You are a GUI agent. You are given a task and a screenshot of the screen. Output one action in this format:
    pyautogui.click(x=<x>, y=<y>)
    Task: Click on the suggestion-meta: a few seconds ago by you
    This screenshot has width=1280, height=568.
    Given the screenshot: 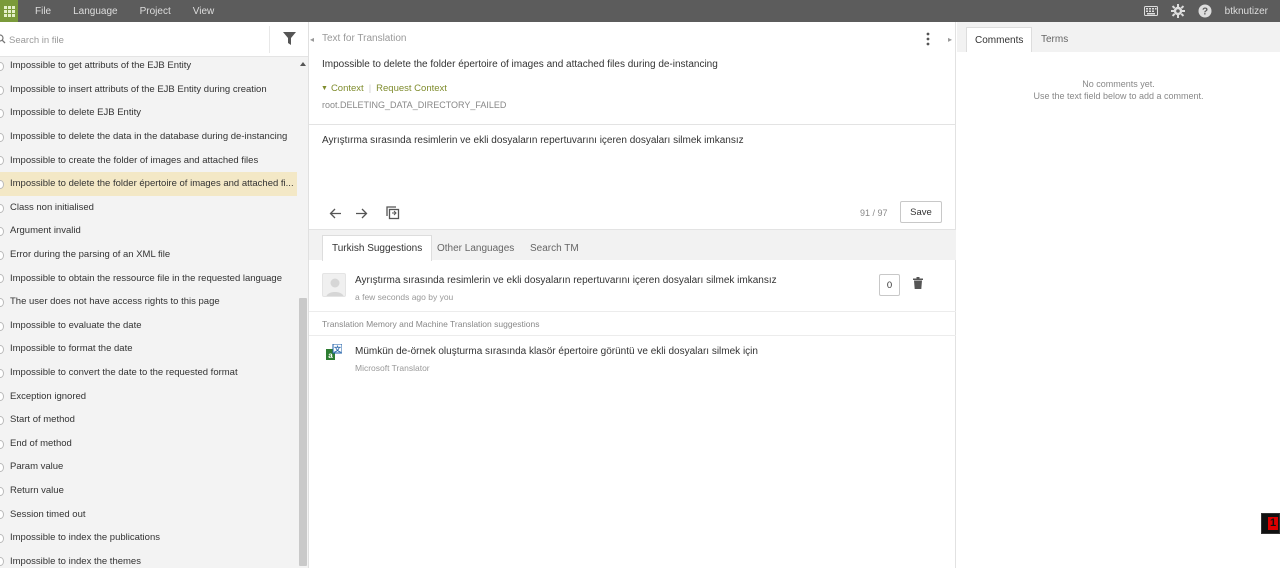 What is the action you would take?
    pyautogui.click(x=404, y=297)
    